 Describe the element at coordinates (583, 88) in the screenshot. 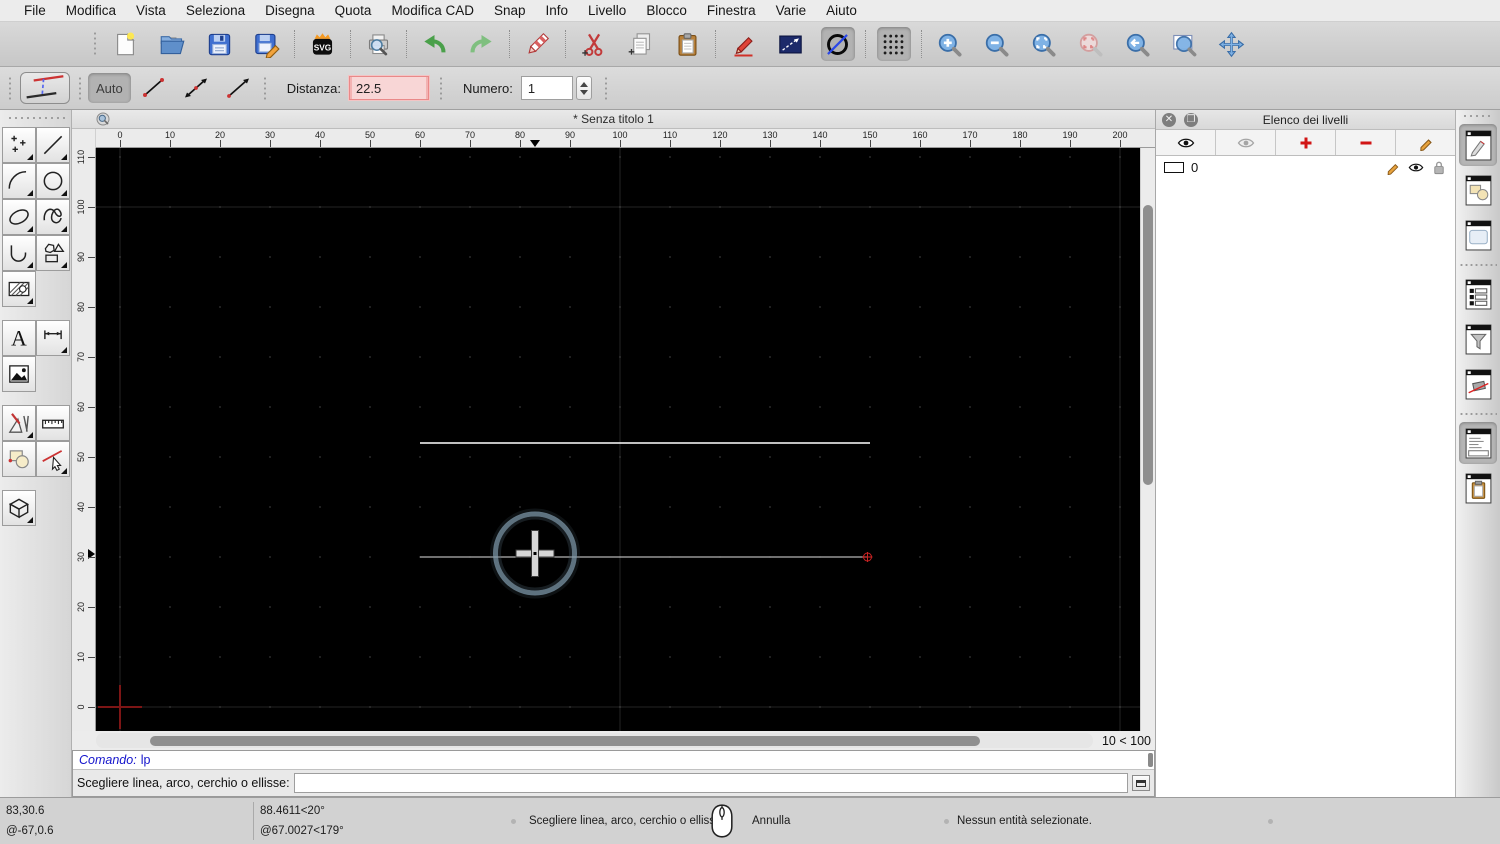

I see `number-spinner` at that location.